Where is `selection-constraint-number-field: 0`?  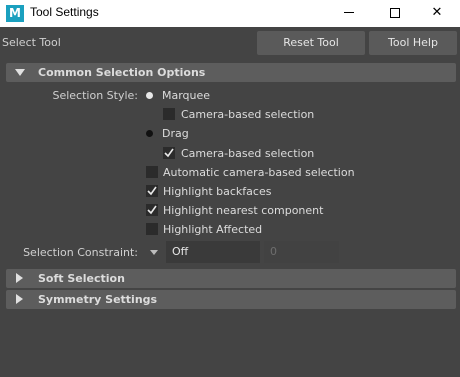 selection-constraint-number-field: 0 is located at coordinates (301, 252).